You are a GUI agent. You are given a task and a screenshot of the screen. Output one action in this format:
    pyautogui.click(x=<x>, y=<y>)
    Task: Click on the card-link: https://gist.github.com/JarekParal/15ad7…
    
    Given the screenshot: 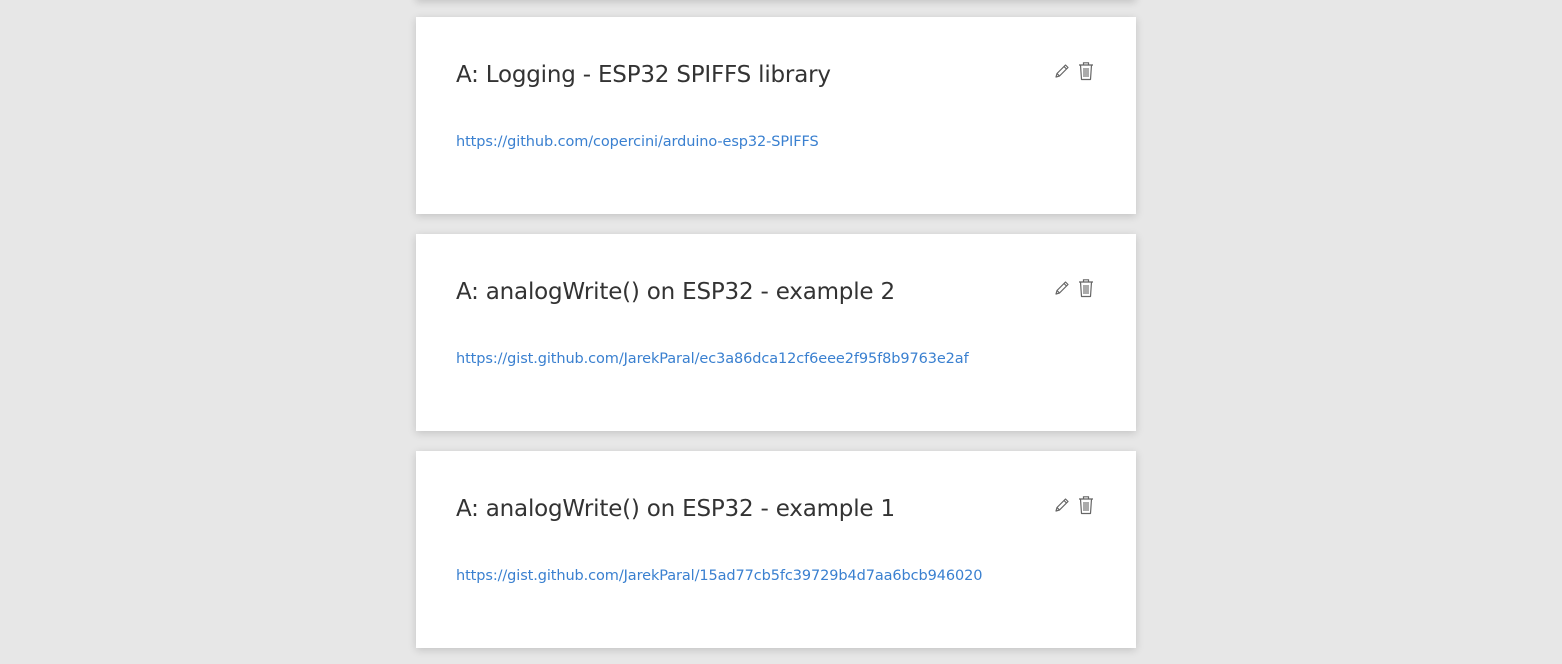 What is the action you would take?
    pyautogui.click(x=719, y=576)
    